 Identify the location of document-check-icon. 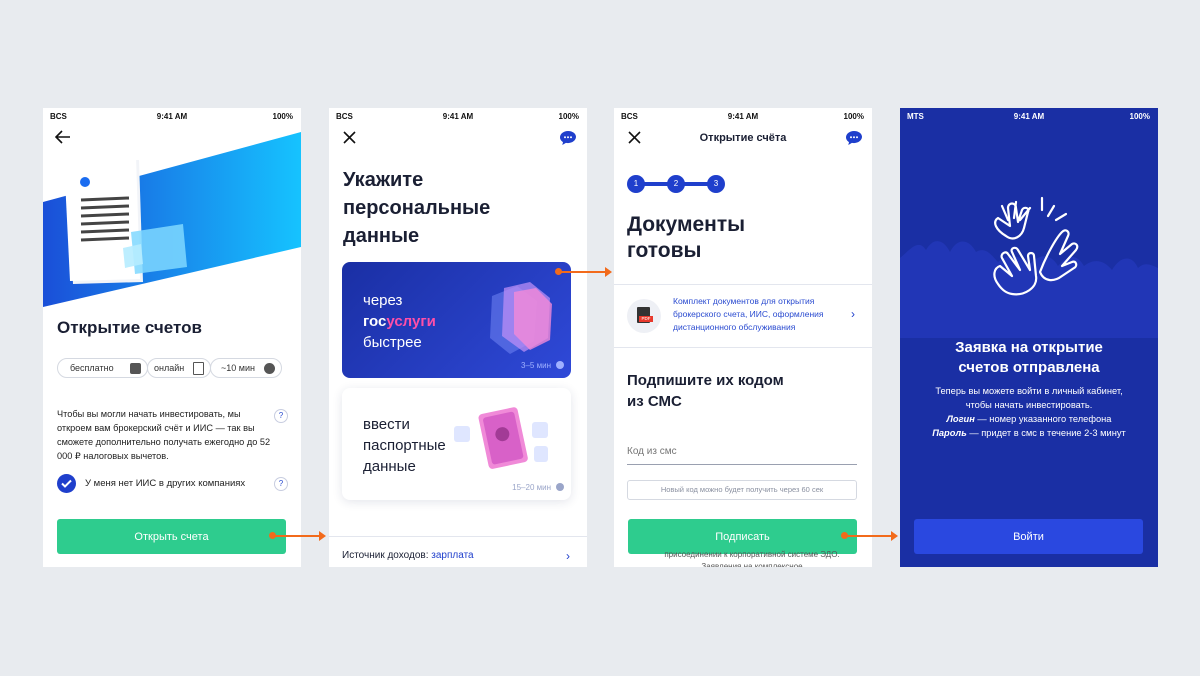
(198, 368).